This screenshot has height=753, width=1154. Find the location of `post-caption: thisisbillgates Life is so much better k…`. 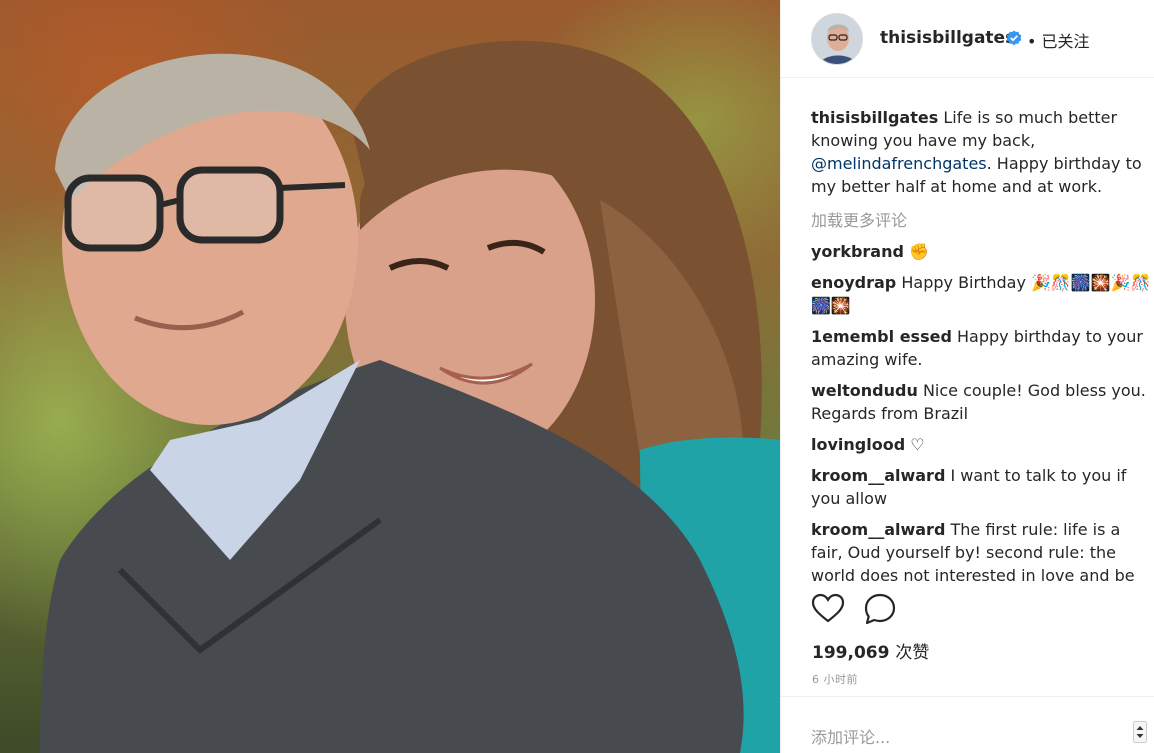

post-caption: thisisbillgates Life is so much better k… is located at coordinates (982, 152).